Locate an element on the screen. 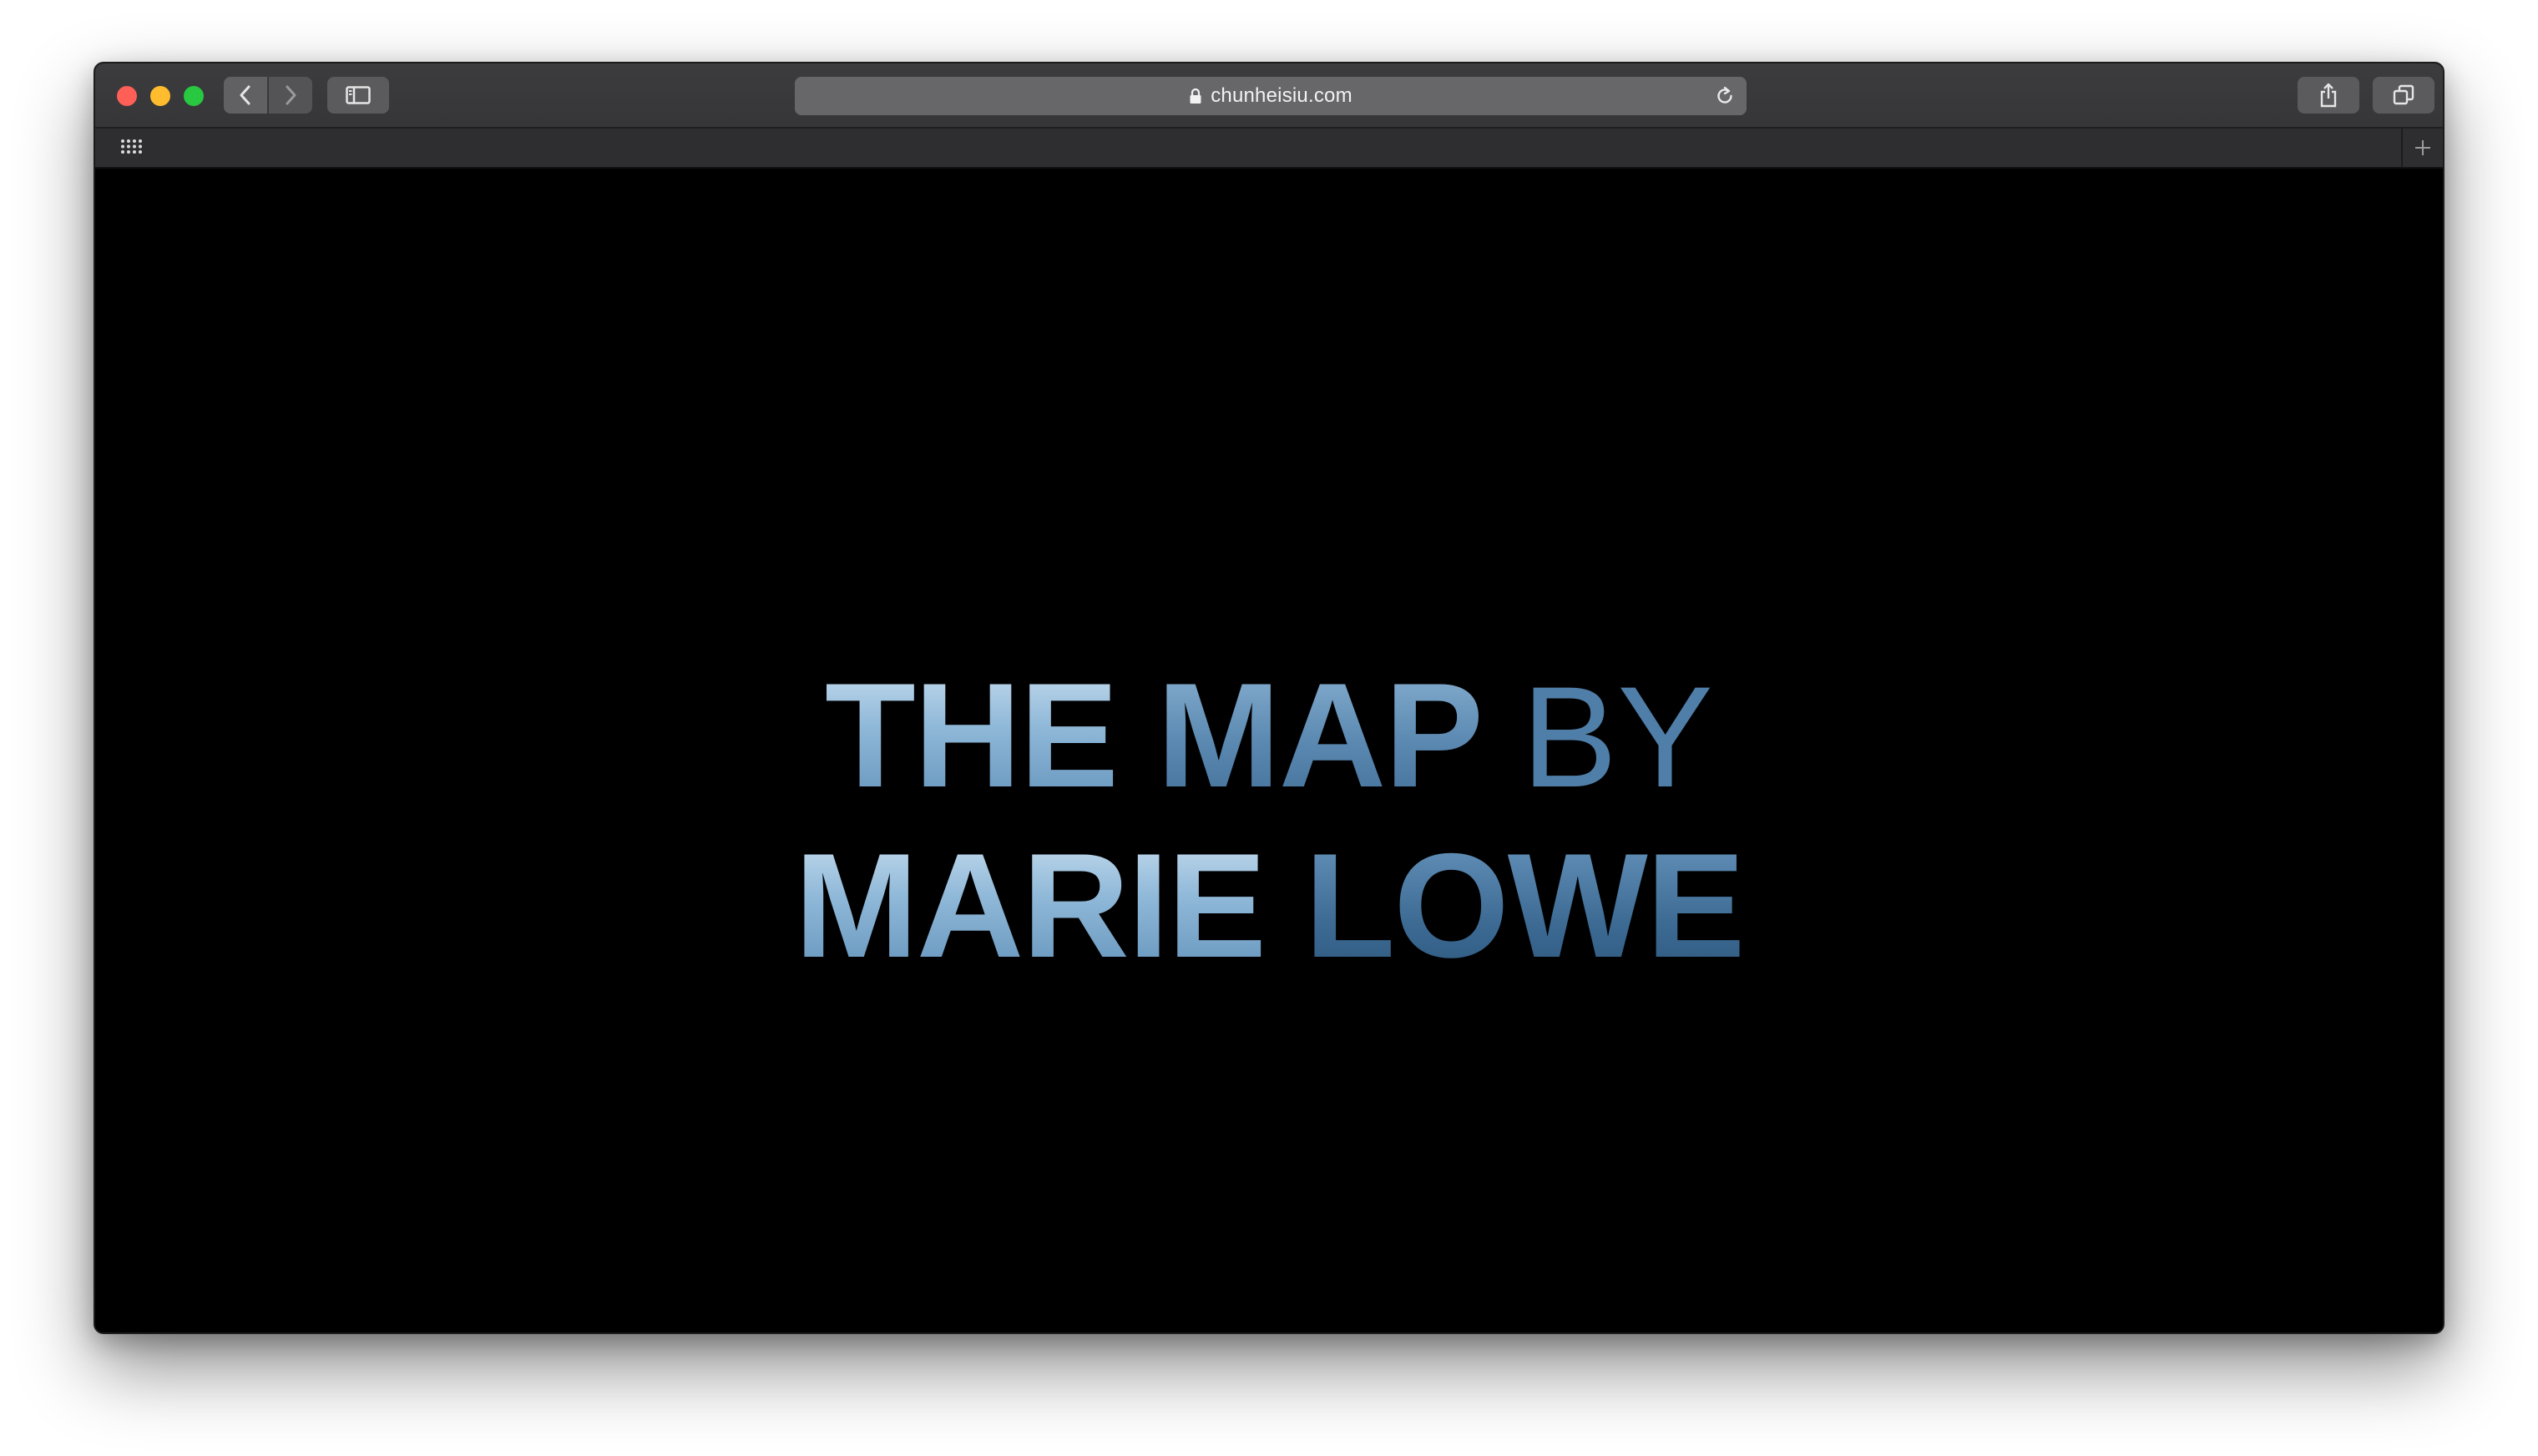  close-window-button is located at coordinates (127, 96).